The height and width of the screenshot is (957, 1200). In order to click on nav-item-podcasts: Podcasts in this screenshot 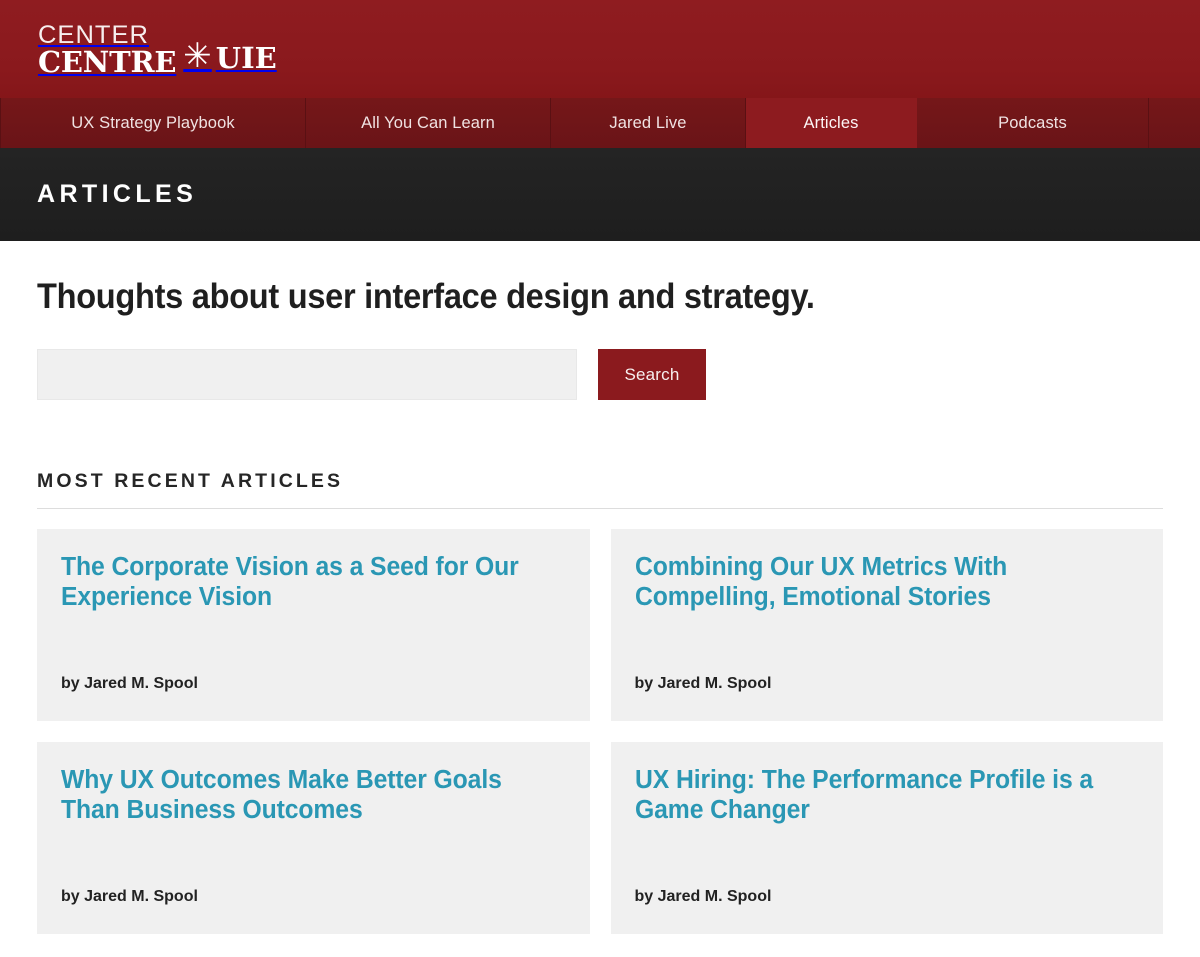, I will do `click(1033, 123)`.